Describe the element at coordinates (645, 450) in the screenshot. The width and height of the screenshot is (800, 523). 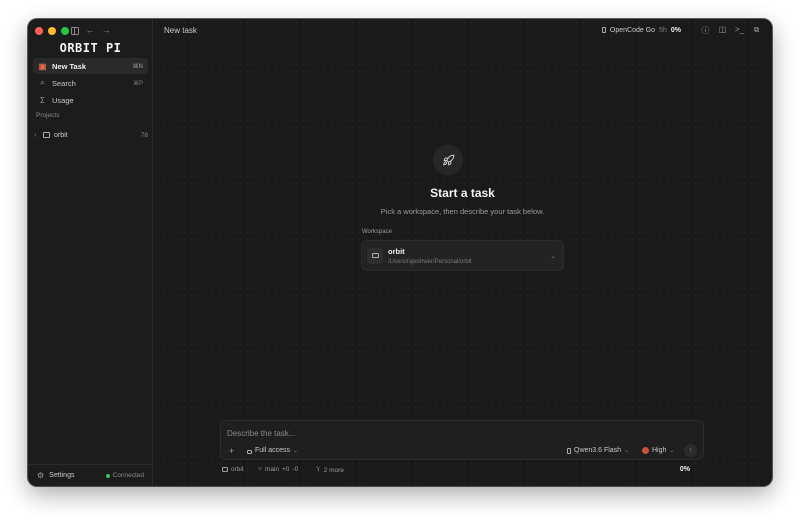
I see `effort-icon` at that location.